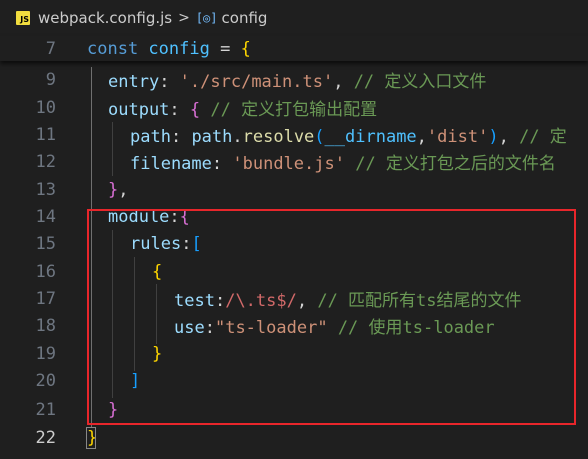 Image resolution: width=588 pixels, height=459 pixels. I want to click on code-token-str: './src/main.ts', so click(256, 82).